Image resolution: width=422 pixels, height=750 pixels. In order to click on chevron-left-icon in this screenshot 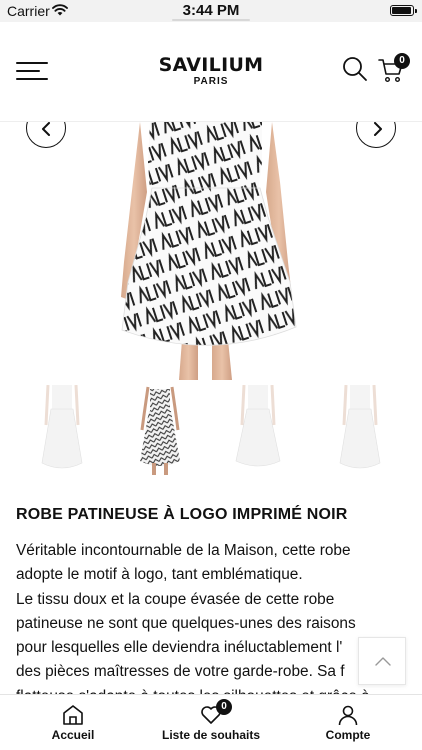, I will do `click(46, 129)`.